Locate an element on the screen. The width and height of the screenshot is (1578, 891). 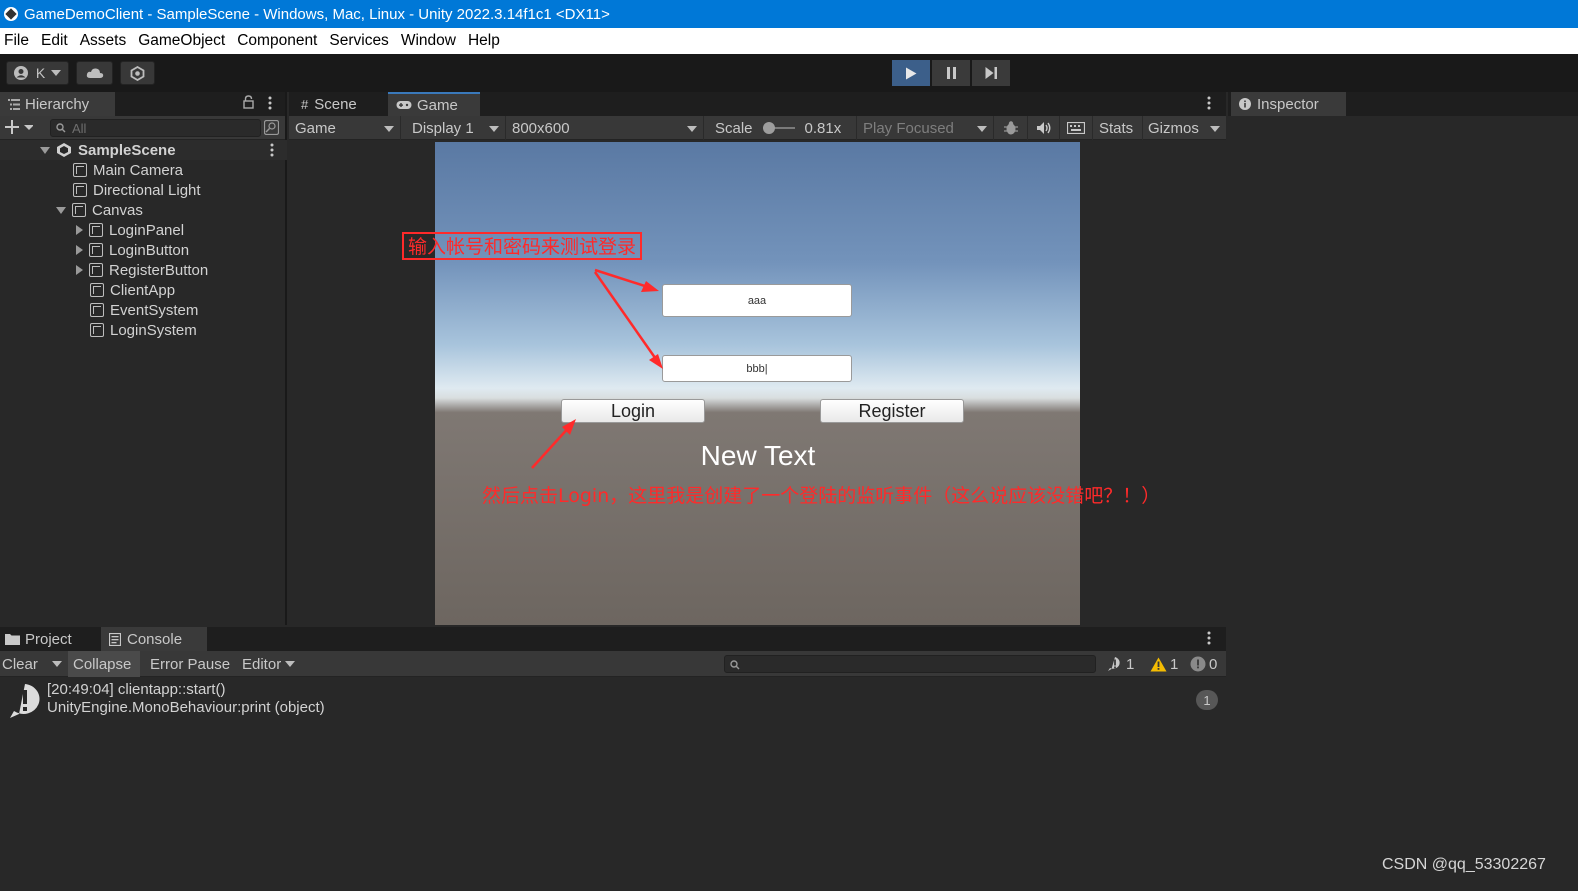
console-tab-label: Console is located at coordinates (155, 639).